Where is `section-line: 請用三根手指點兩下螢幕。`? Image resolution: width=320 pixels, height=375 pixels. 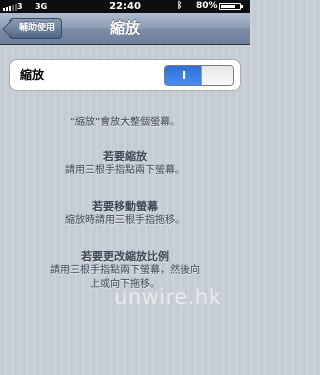
section-line: 請用三根手指點兩下螢幕。 is located at coordinates (125, 170).